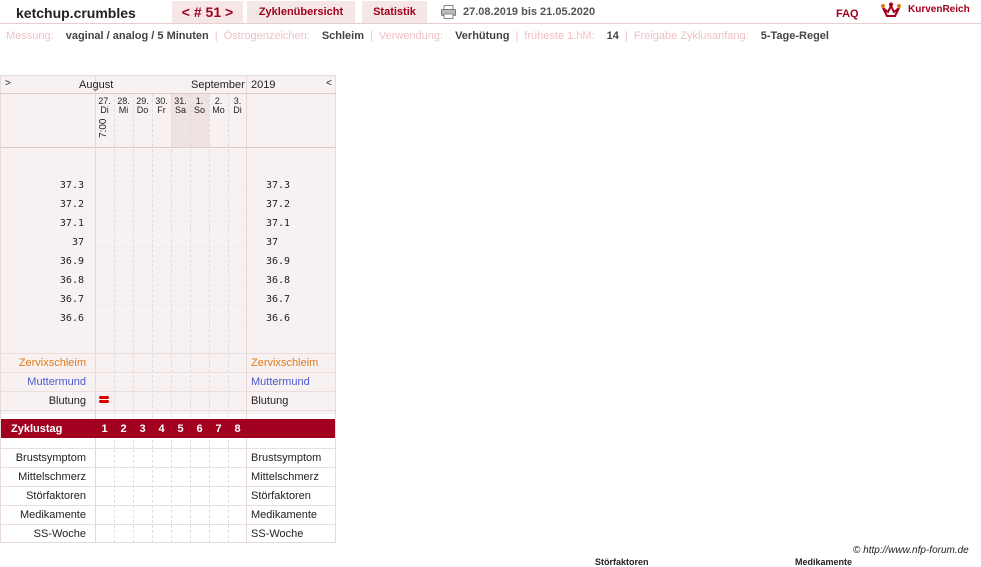 The width and height of the screenshot is (981, 567). I want to click on nav-prev-button: >, so click(8, 83).